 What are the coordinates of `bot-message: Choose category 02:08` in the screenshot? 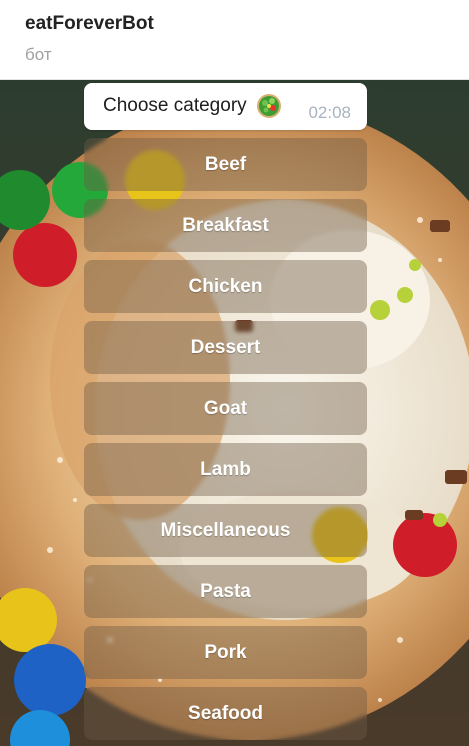 It's located at (225, 106).